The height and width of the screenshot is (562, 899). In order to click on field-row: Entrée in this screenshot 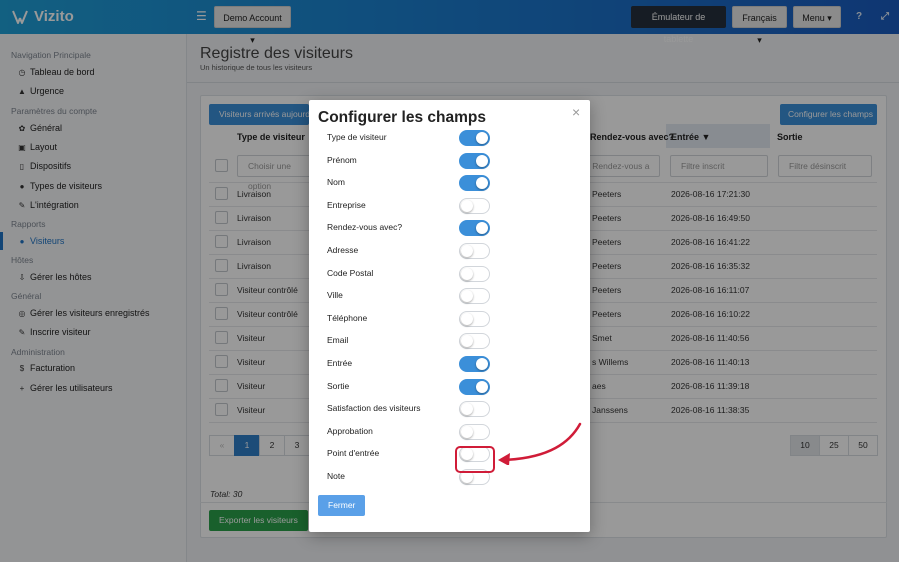, I will do `click(449, 364)`.